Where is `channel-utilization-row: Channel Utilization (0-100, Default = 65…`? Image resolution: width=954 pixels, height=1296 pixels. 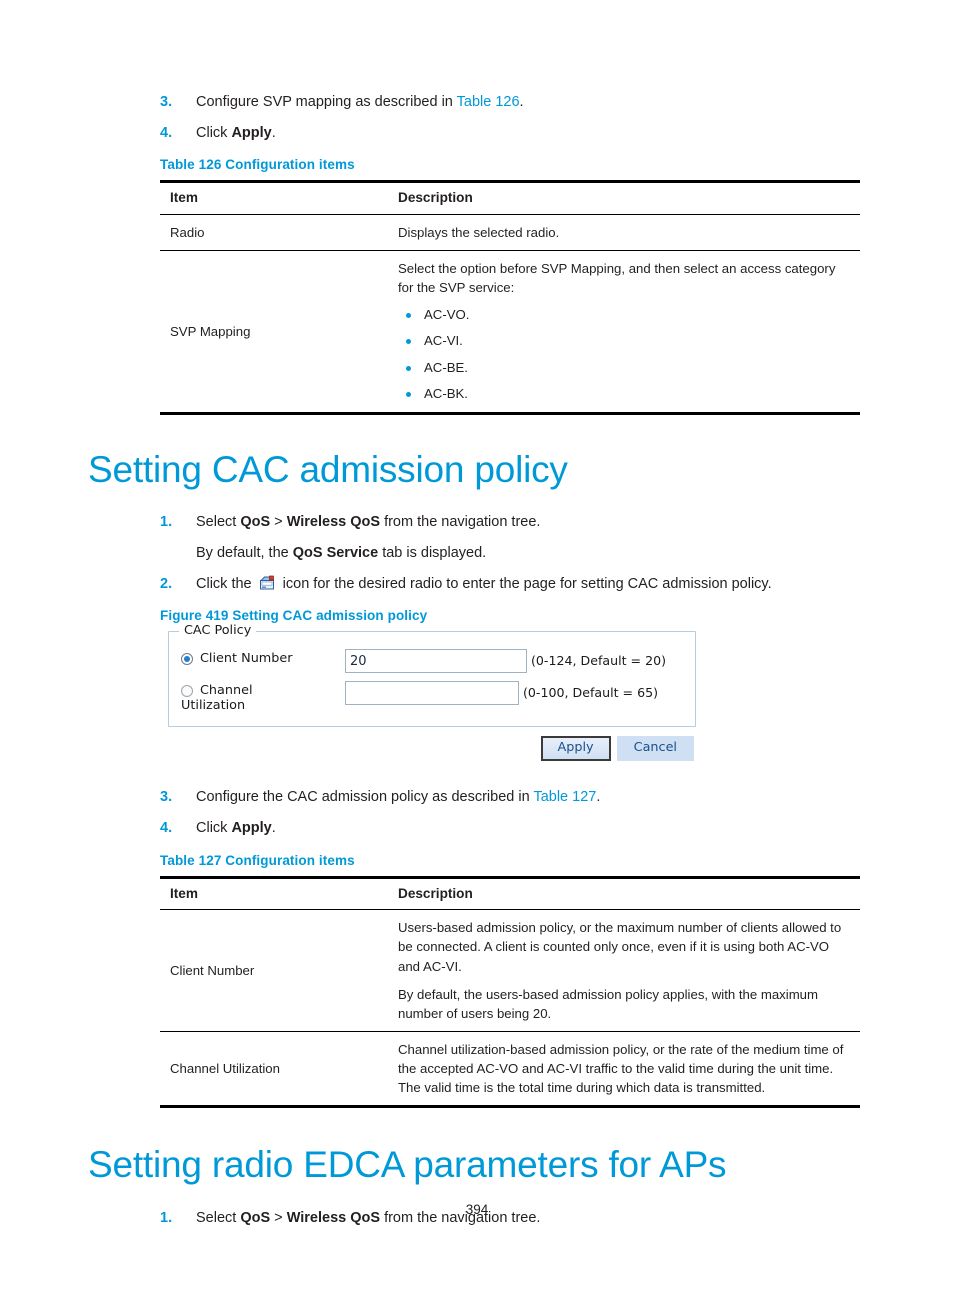 channel-utilization-row: Channel Utilization (0-100, Default = 65… is located at coordinates (432, 697).